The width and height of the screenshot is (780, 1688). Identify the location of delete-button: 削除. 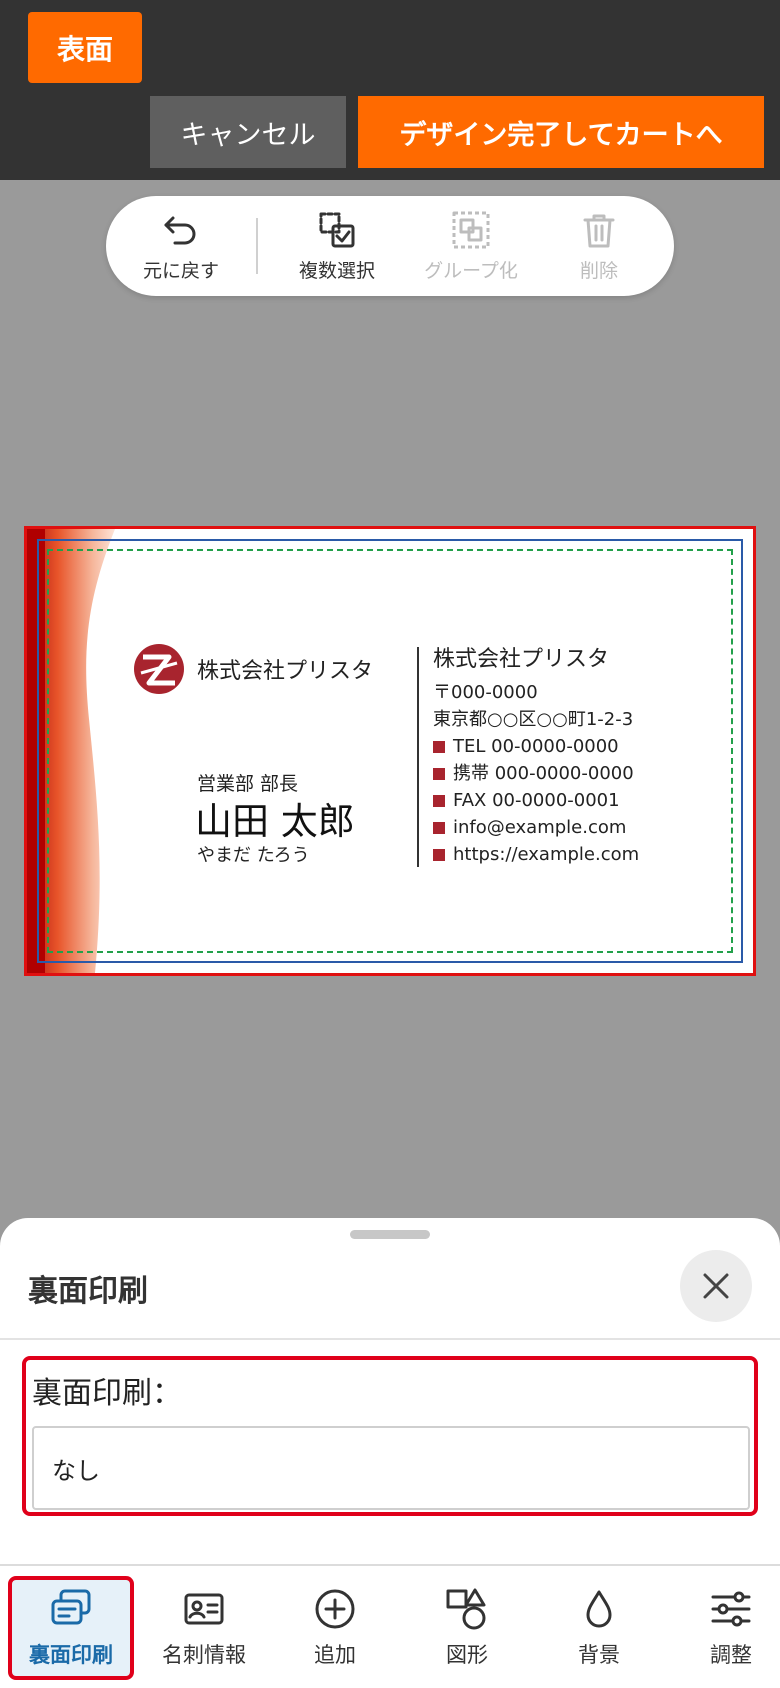
(599, 246).